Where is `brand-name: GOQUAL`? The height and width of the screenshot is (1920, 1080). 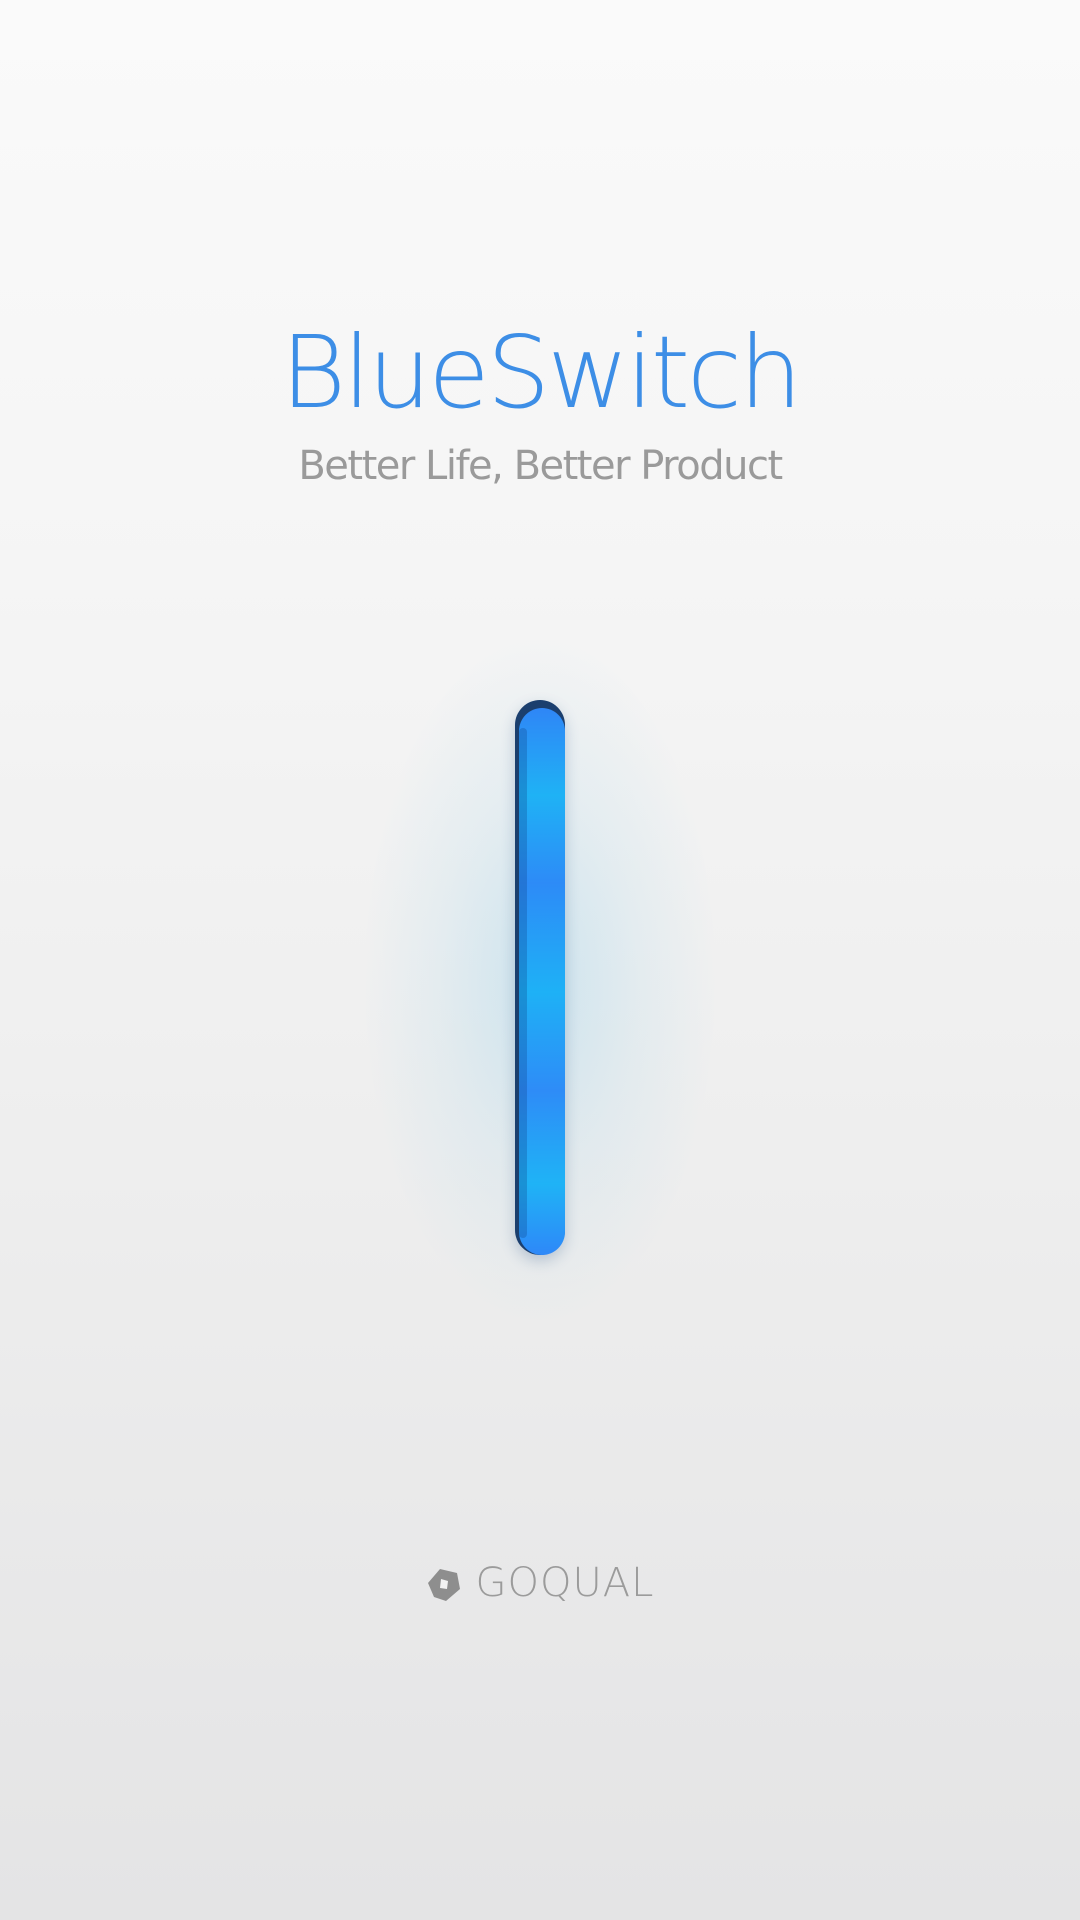
brand-name: GOQUAL is located at coordinates (565, 1583).